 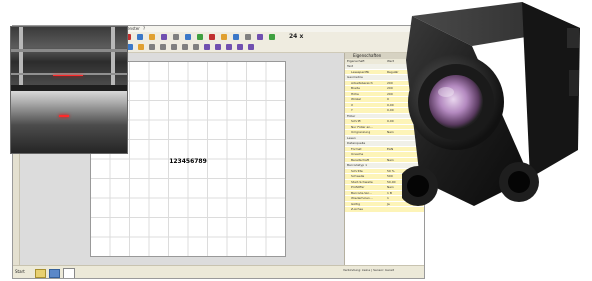 What do you see at coordinates (361, 132) in the screenshot?
I see `property-label: Umgrenzung` at bounding box center [361, 132].